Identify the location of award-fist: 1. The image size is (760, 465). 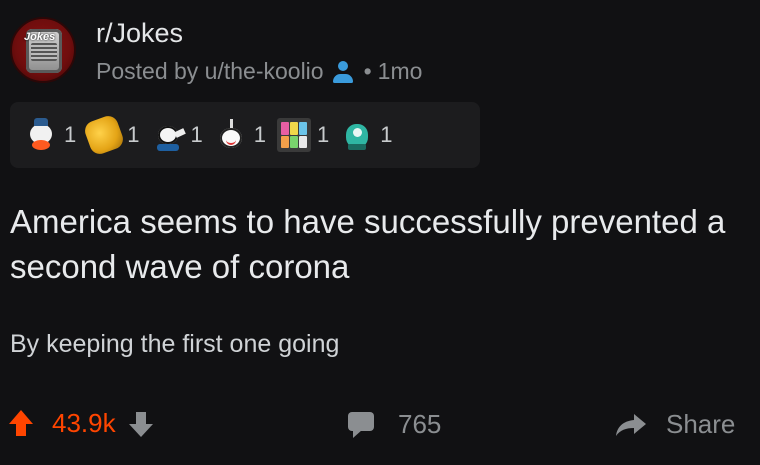
(111, 135).